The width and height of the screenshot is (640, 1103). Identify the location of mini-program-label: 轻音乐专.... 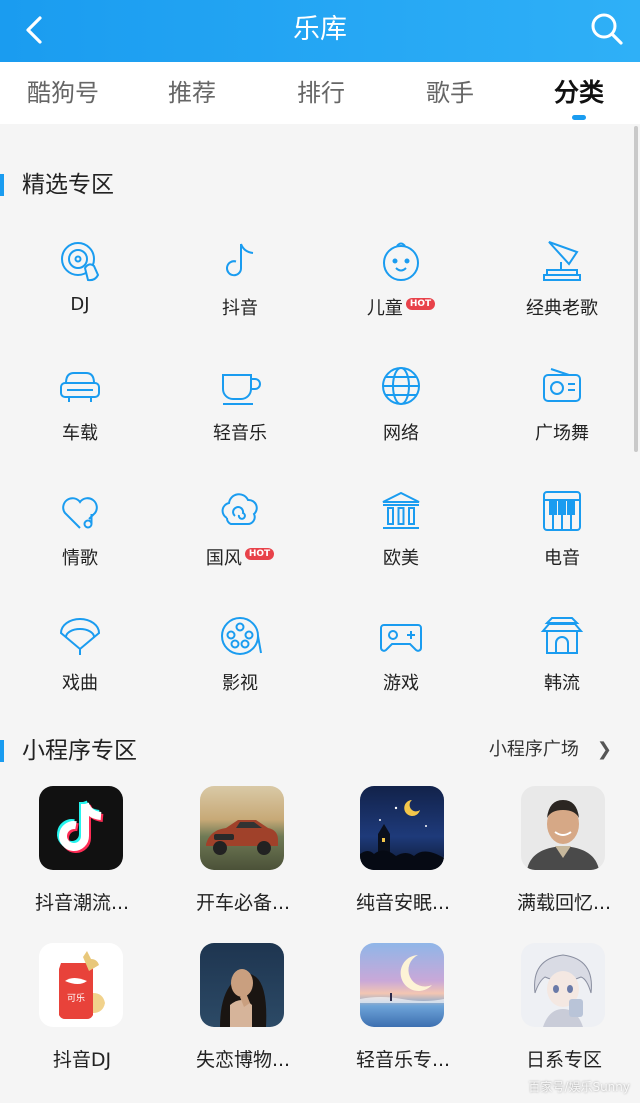
(403, 1060).